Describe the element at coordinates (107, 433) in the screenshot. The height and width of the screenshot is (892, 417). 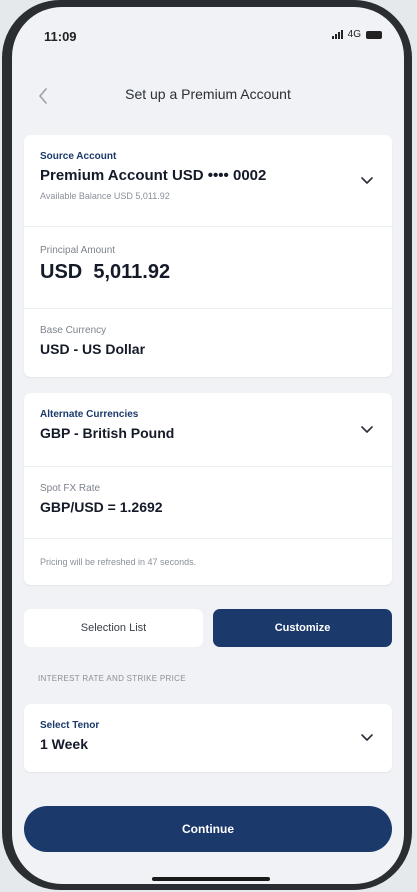
I see `alternate-currency-value: GBP - British Pound` at that location.